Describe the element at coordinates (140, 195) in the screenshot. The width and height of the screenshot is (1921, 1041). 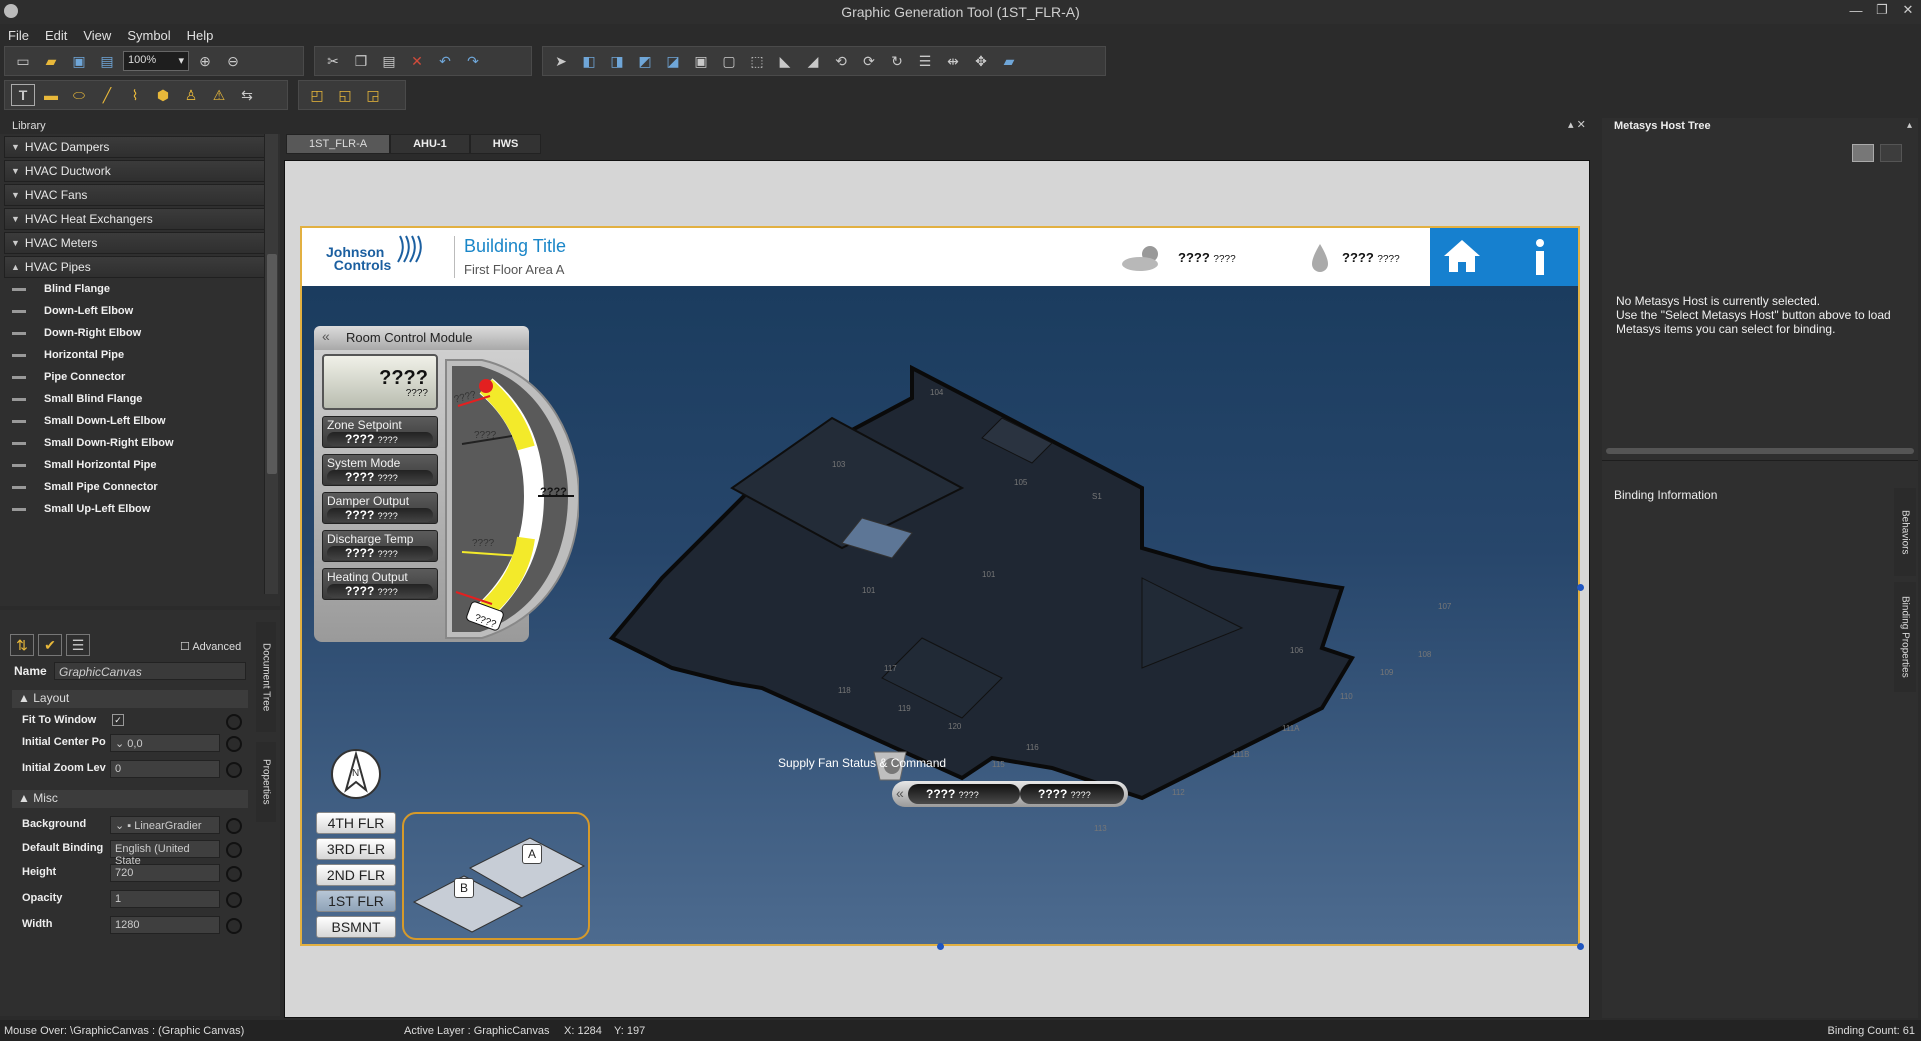
I see `library-category-fans: ▼ HVAC Fans` at that location.